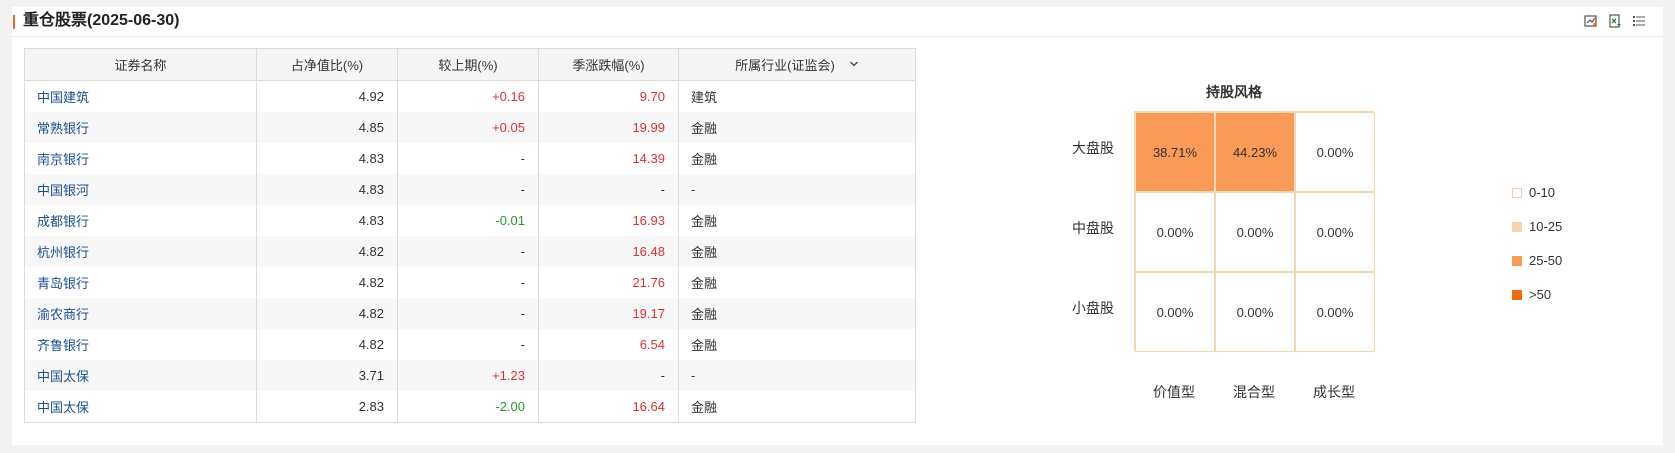  I want to click on export-excel-icon, so click(1615, 21).